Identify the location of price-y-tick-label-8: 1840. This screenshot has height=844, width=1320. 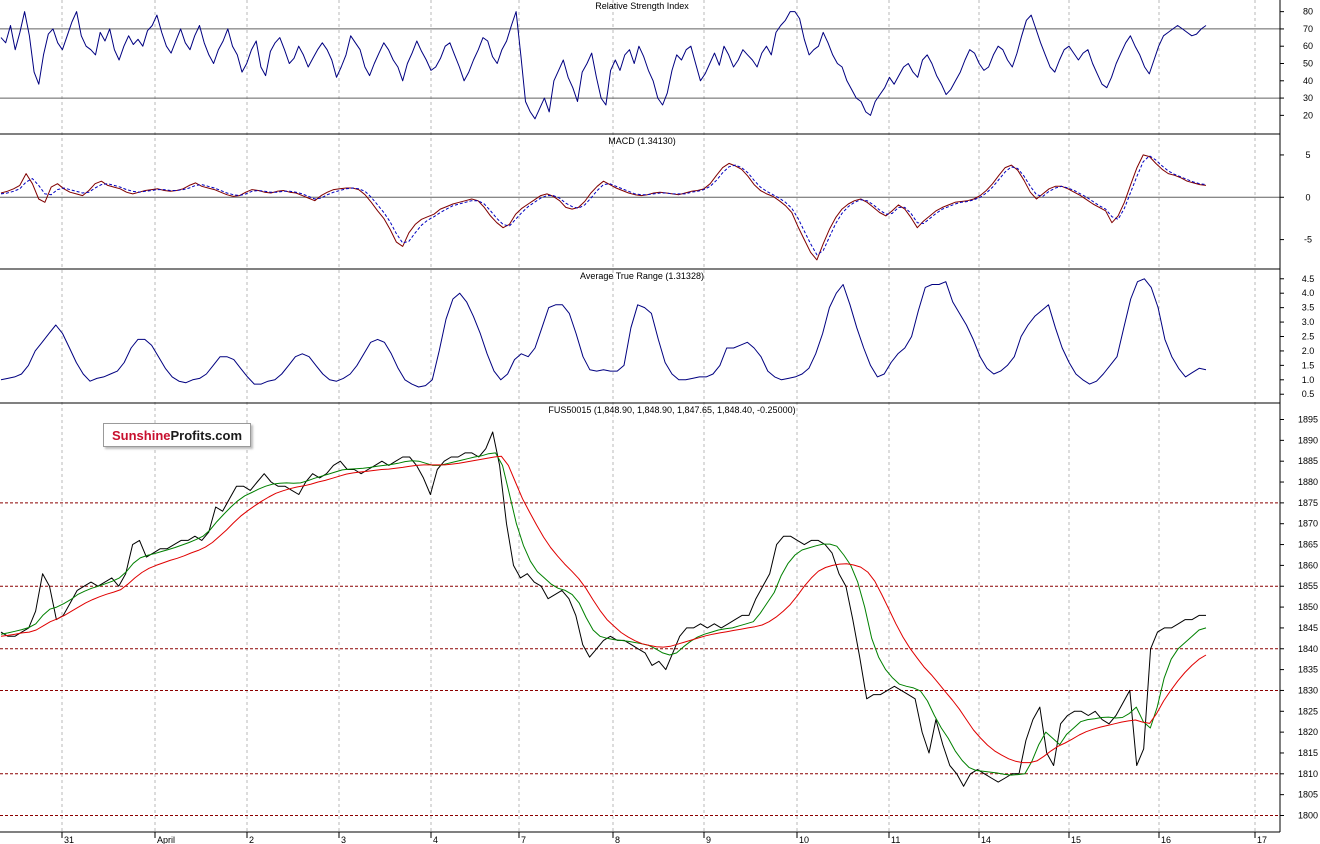
(1308, 649).